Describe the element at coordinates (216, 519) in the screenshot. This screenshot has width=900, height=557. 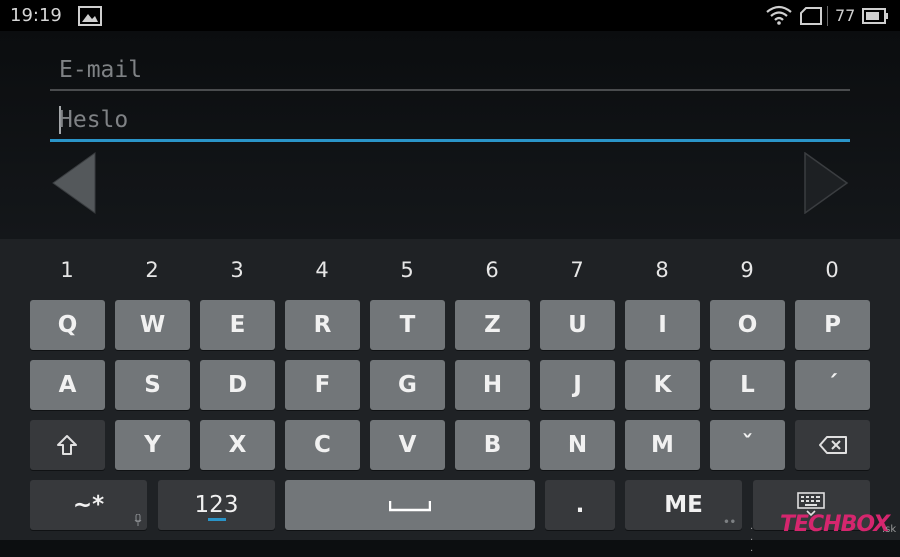
I see `numeric-underline` at that location.